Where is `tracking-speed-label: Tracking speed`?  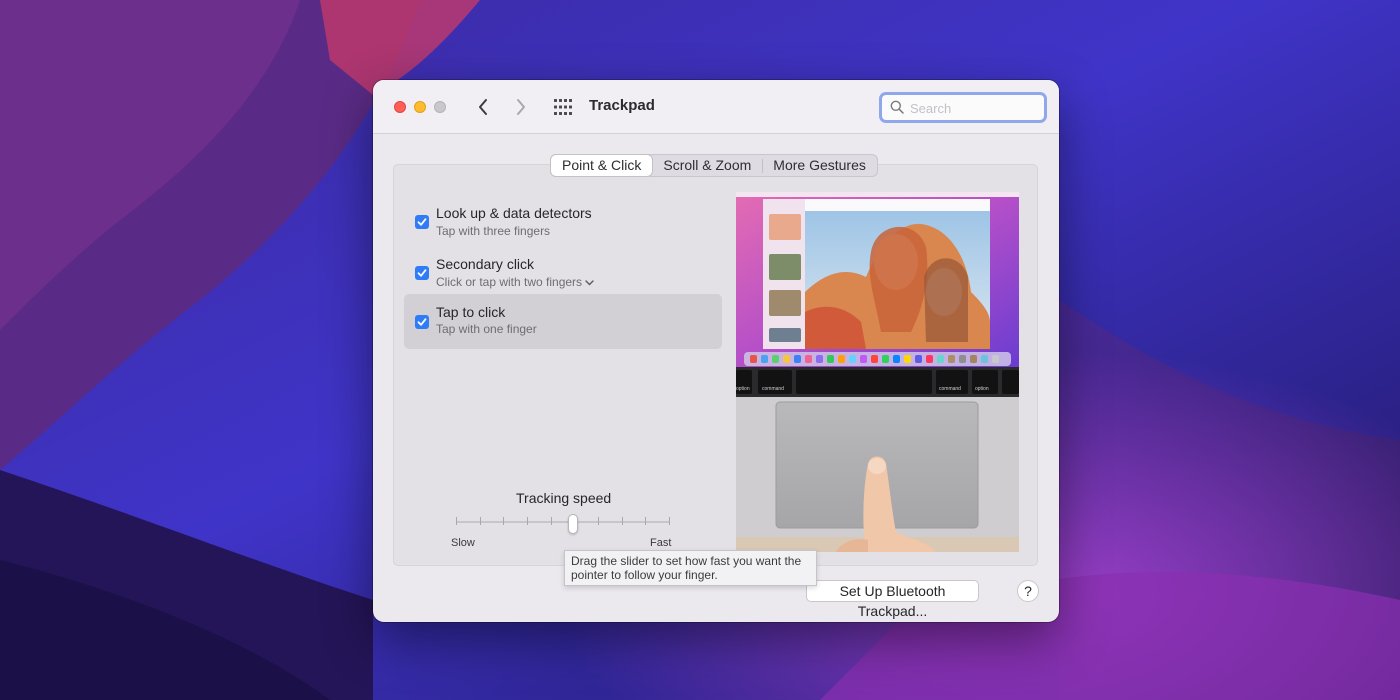 tracking-speed-label: Tracking speed is located at coordinates (564, 498).